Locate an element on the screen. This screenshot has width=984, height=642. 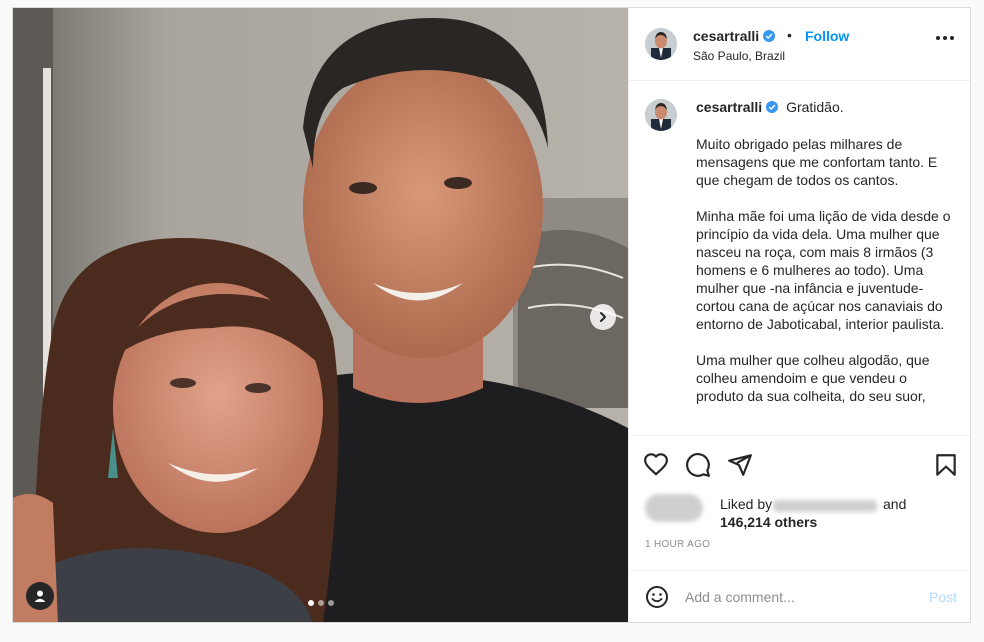
chevron-right-icon is located at coordinates (603, 317).